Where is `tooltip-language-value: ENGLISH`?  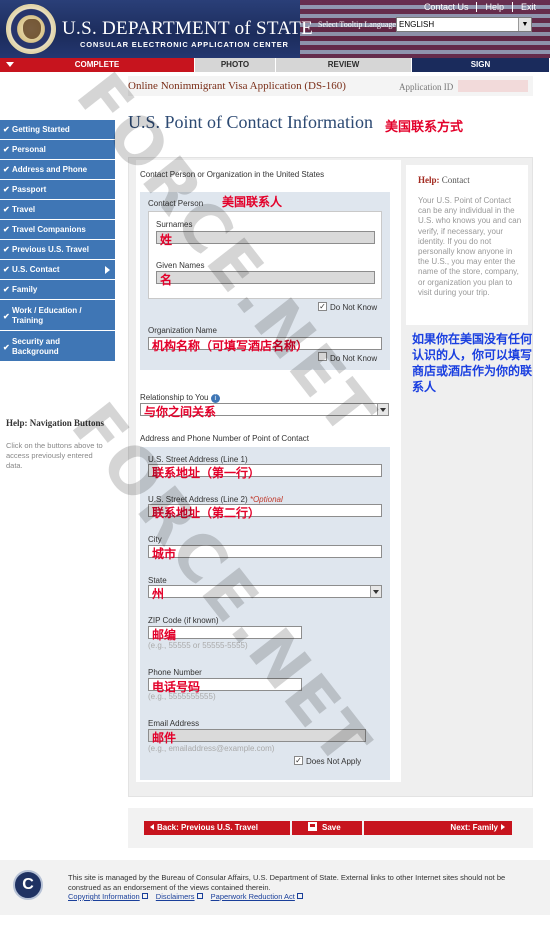 tooltip-language-value: ENGLISH is located at coordinates (417, 24).